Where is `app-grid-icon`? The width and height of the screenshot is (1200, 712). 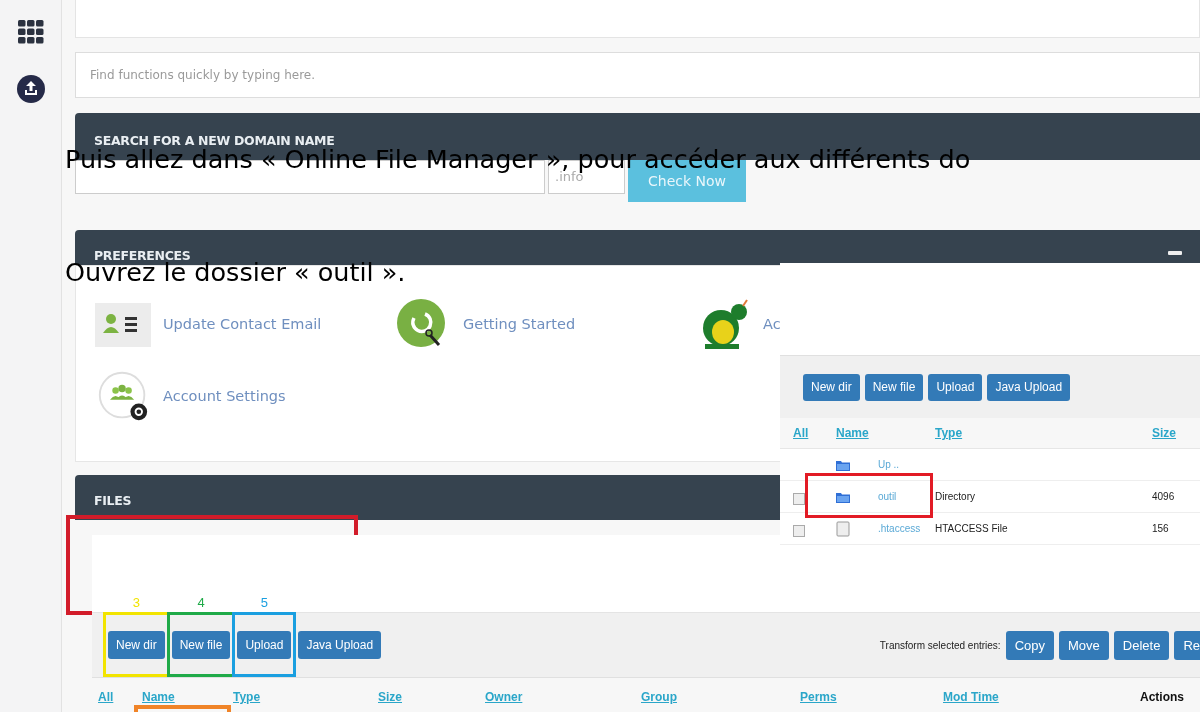
app-grid-icon is located at coordinates (30, 32).